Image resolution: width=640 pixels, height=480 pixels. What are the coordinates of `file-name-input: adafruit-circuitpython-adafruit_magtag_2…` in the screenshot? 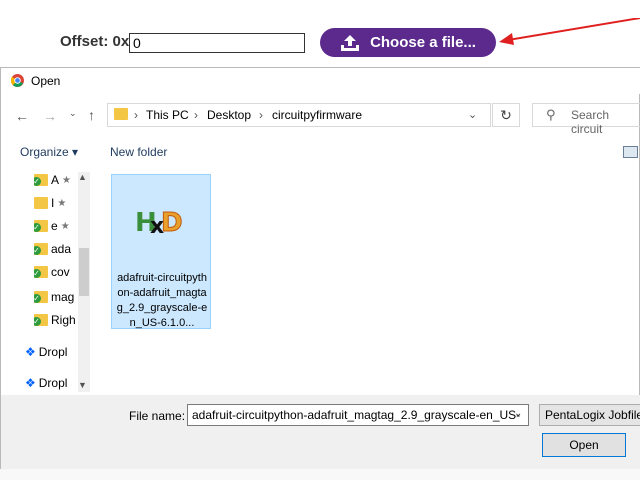 It's located at (358, 415).